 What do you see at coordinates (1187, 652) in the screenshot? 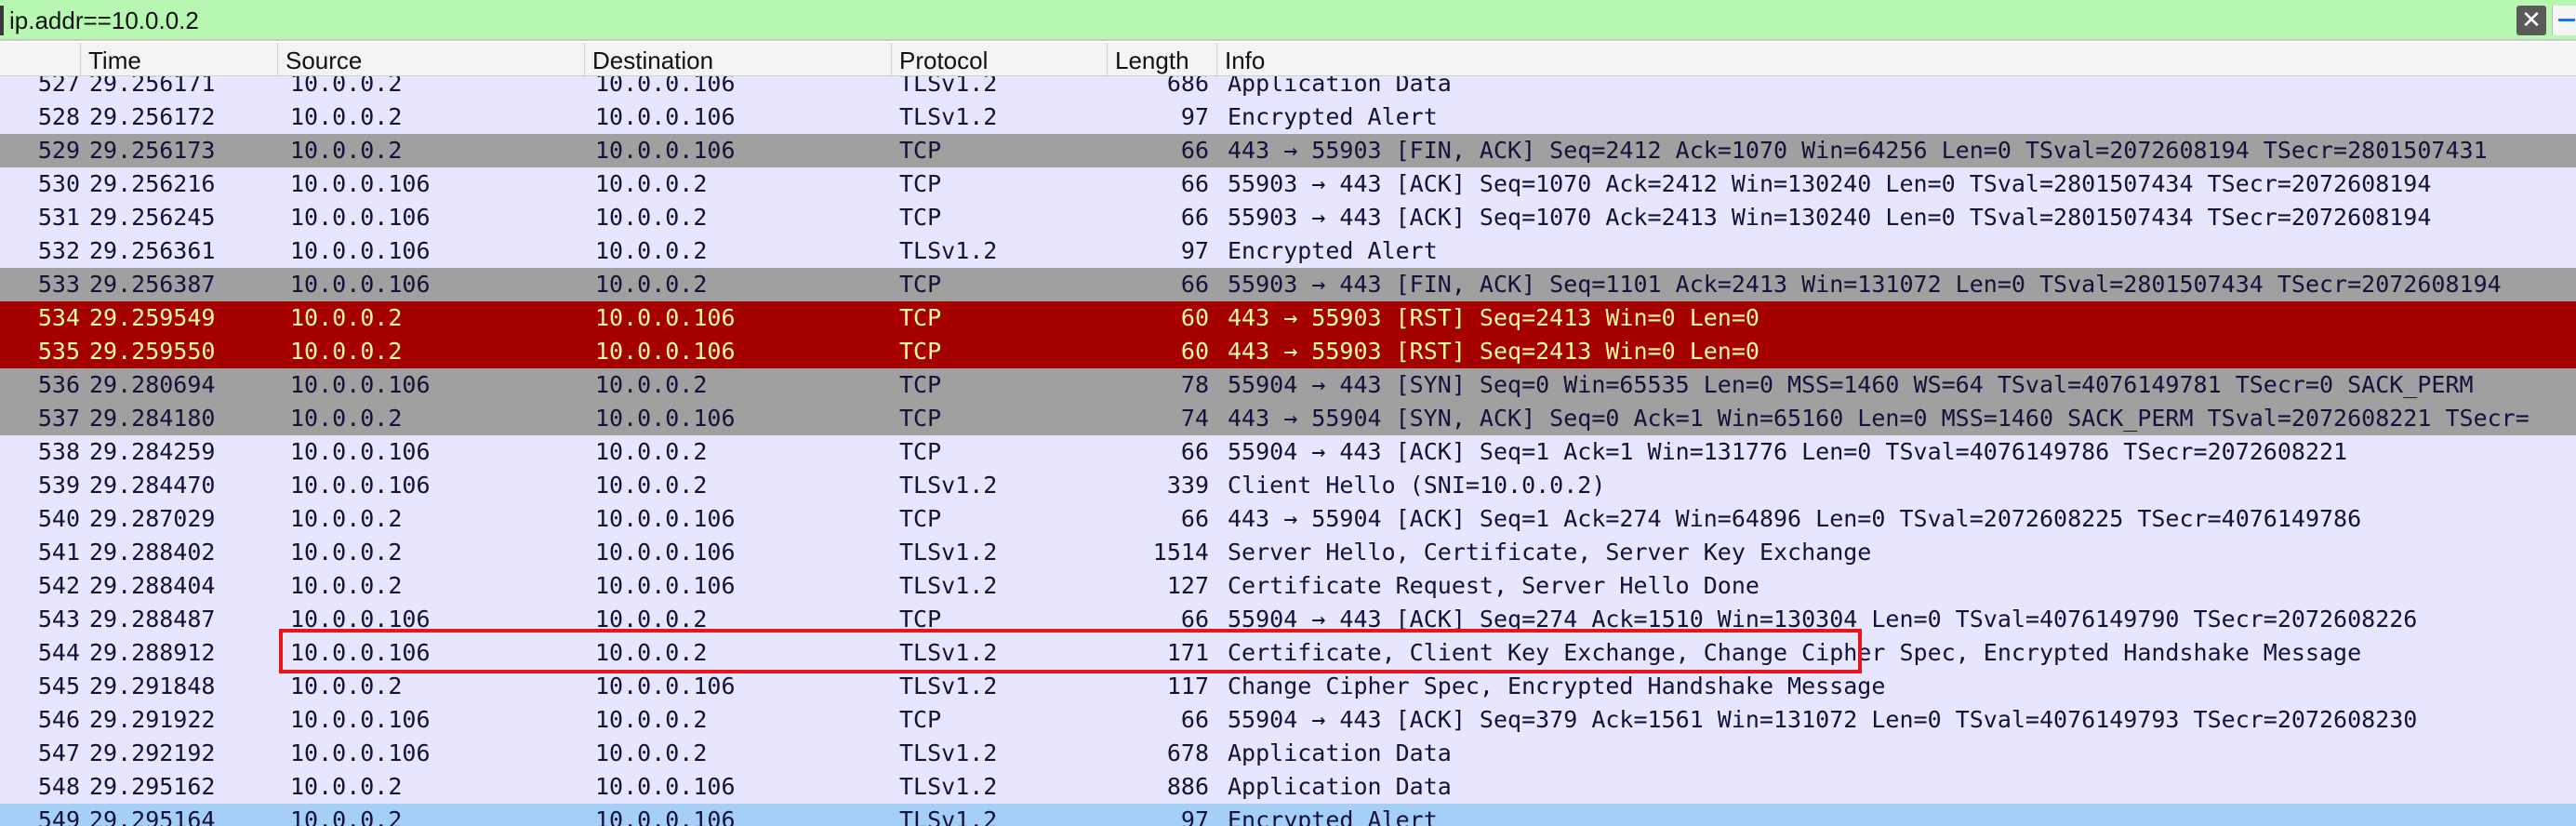
I see `packet-length: 171` at bounding box center [1187, 652].